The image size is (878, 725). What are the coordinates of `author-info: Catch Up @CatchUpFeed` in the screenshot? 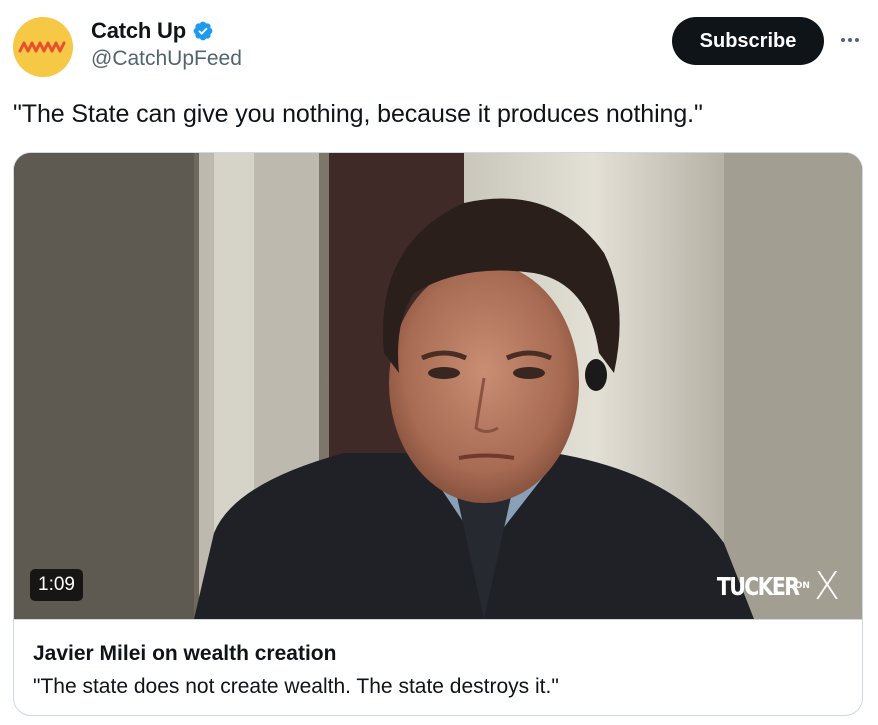 It's located at (166, 44).